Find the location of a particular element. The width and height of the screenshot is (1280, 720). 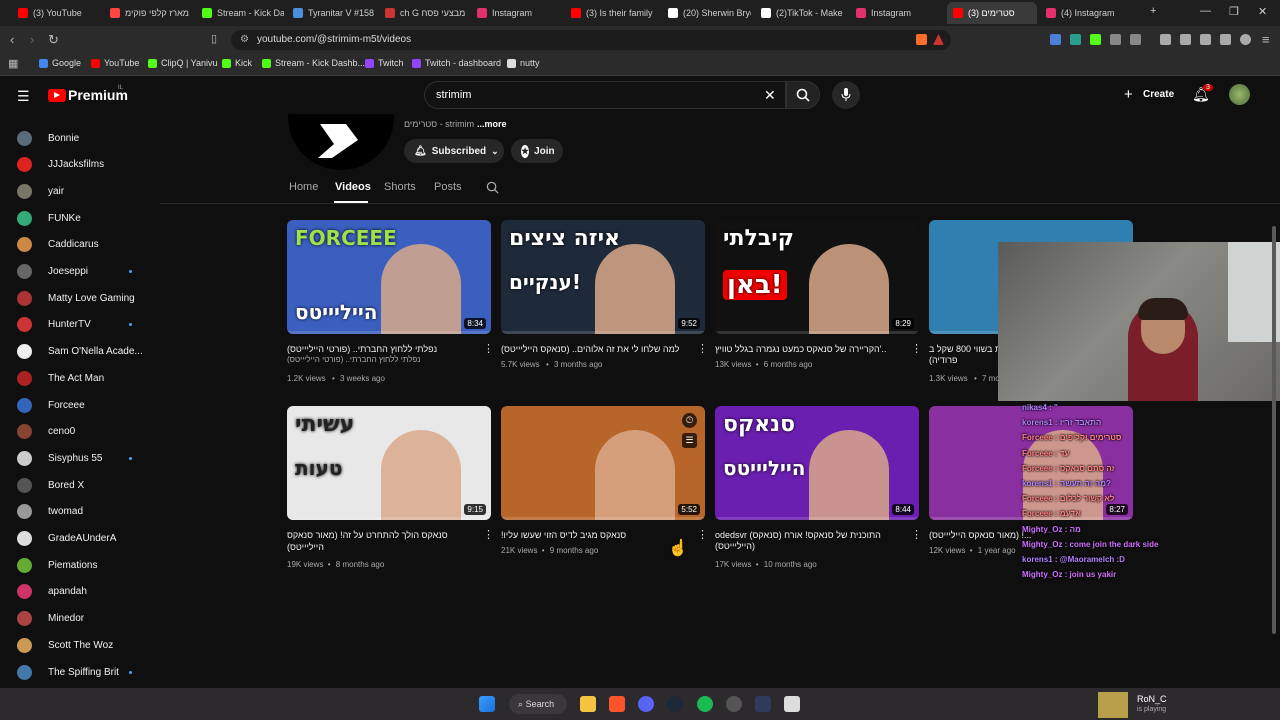

video-thumbnail: איזה ציצים ענקיים! 9:52 is located at coordinates (603, 277).